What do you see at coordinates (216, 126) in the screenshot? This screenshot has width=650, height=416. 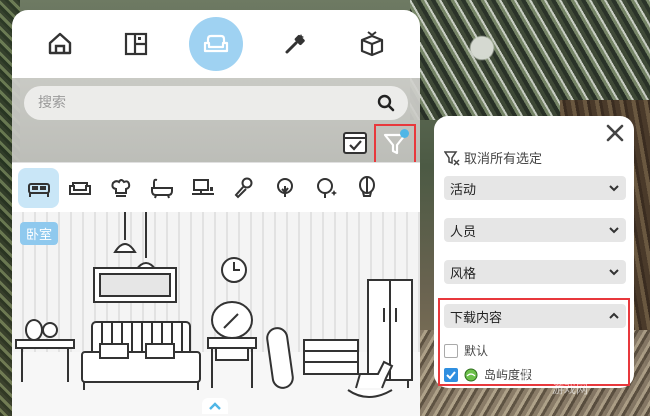 I see `search-area` at bounding box center [216, 126].